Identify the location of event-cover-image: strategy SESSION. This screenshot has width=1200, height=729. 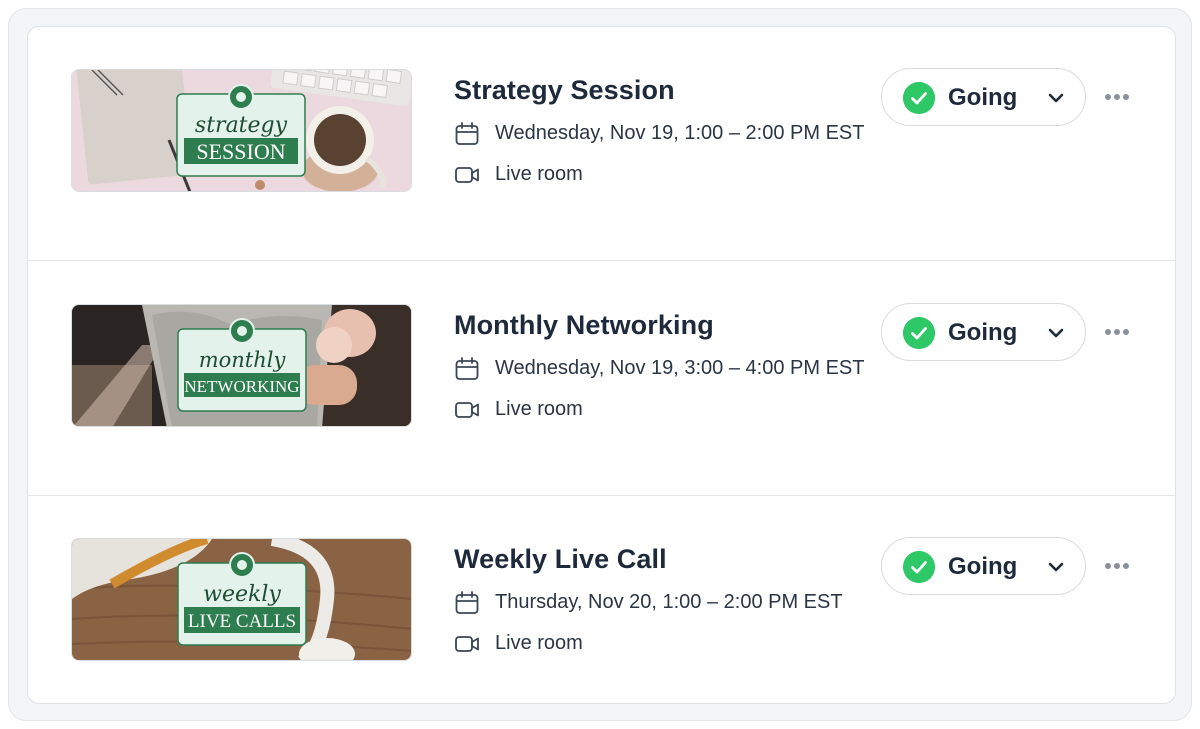
(241, 130).